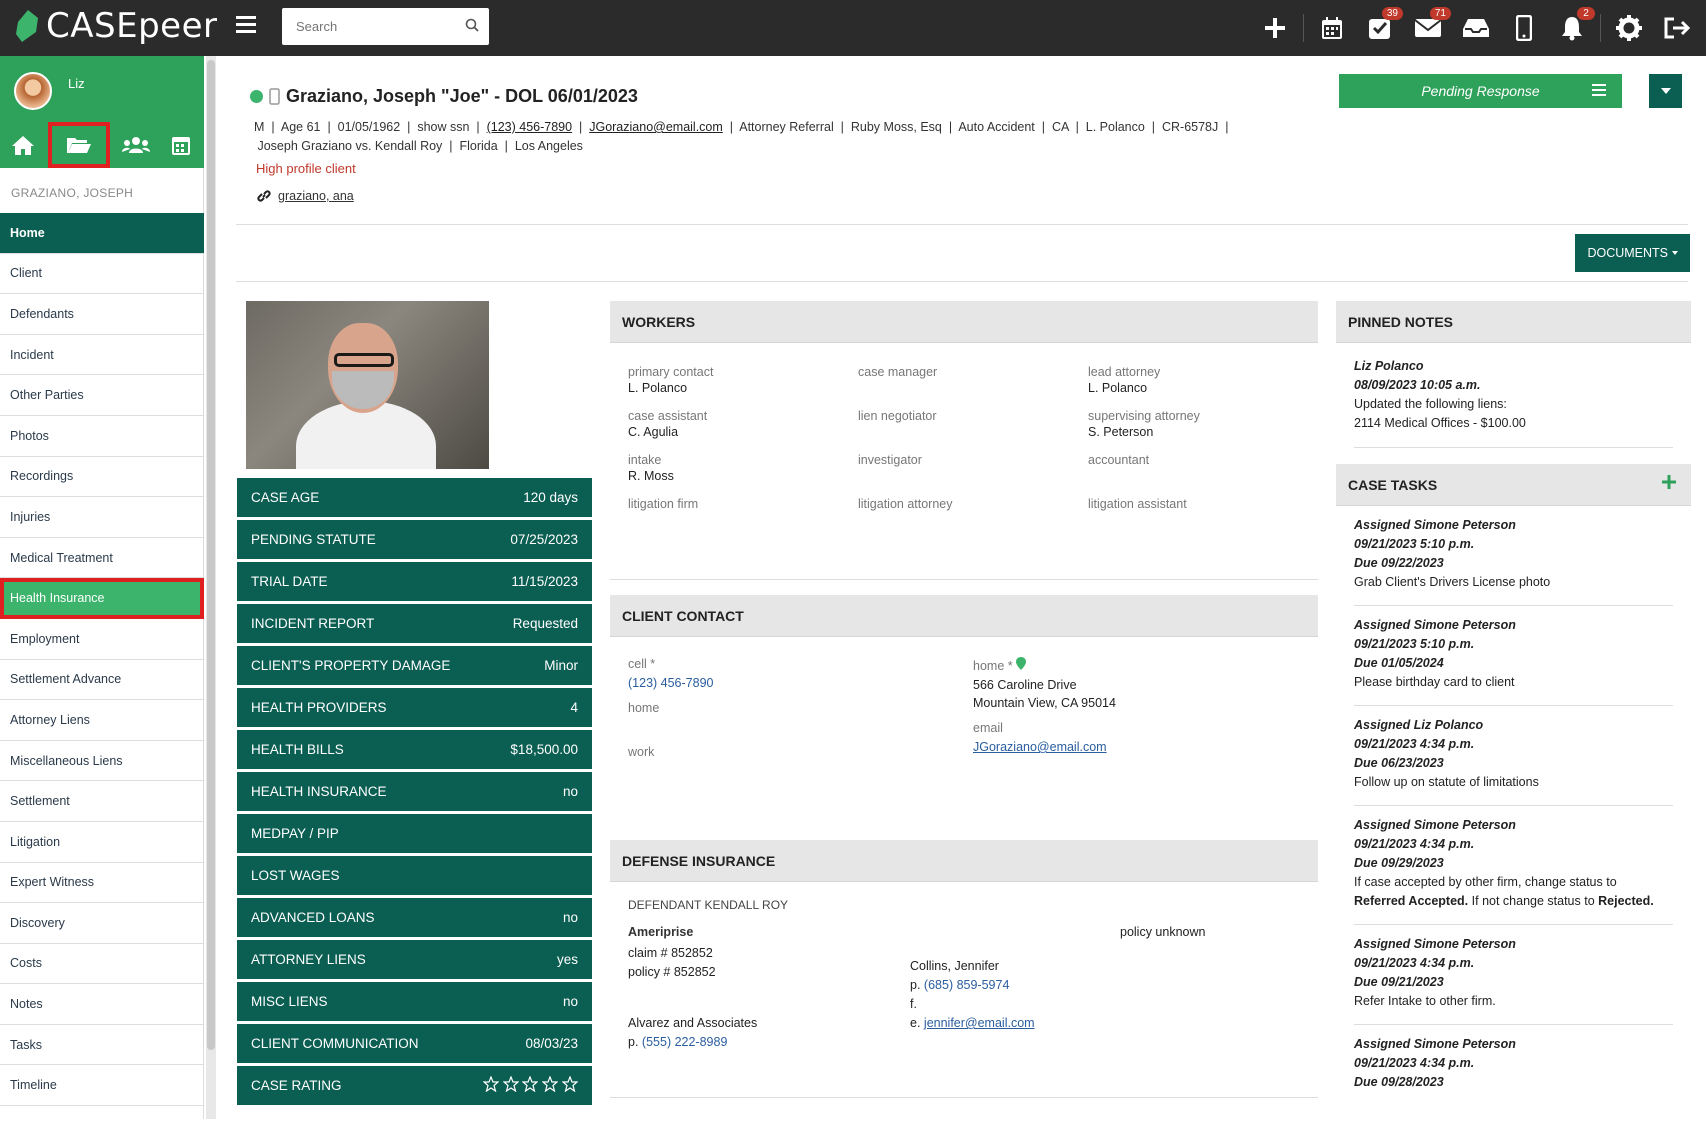 Image resolution: width=1706 pixels, height=1124 pixels. Describe the element at coordinates (684, 1042) in the screenshot. I see `firm-phone: (555) 222-8989` at that location.